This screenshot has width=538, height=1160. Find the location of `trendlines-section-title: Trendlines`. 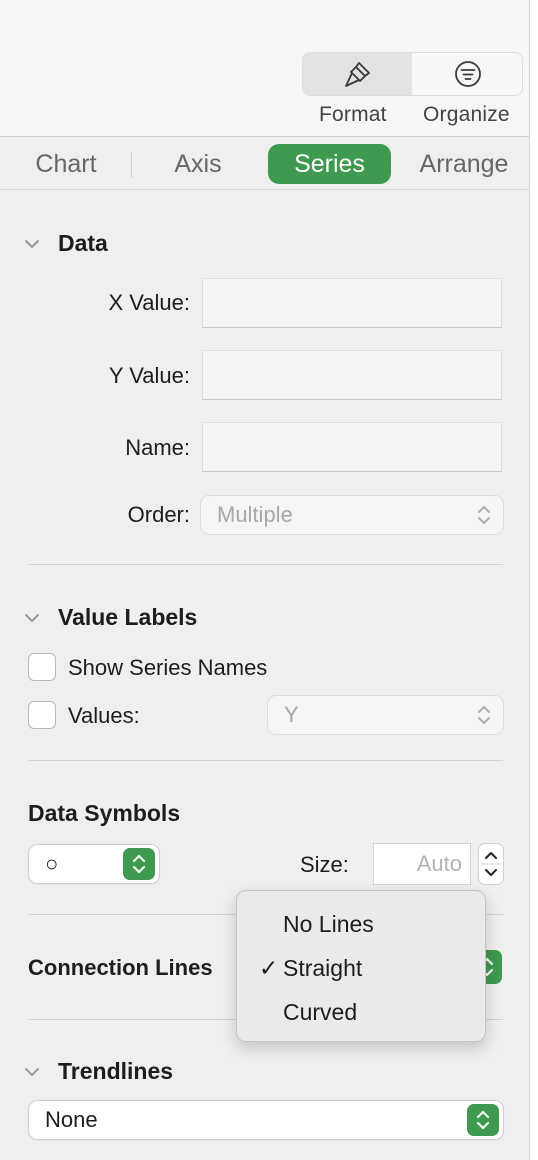

trendlines-section-title: Trendlines is located at coordinates (116, 1071).